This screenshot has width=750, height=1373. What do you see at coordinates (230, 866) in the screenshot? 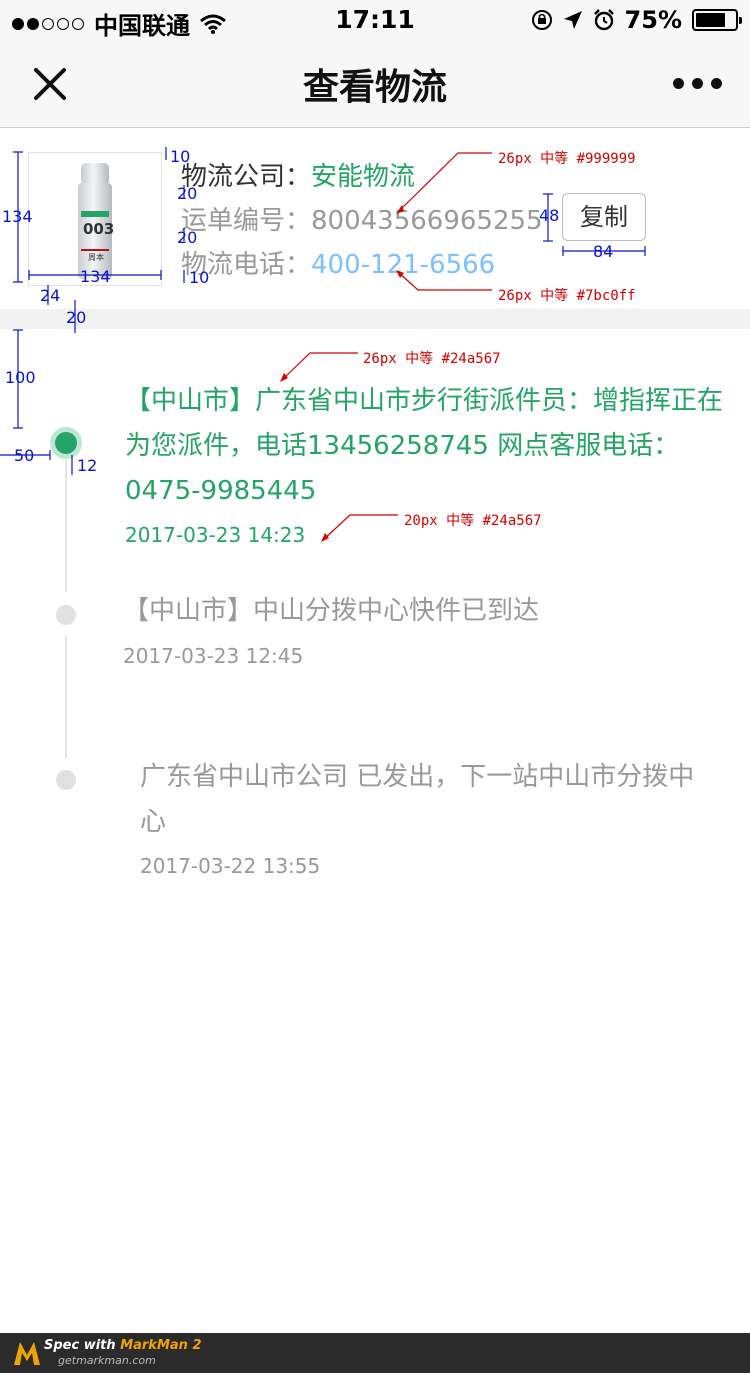
I see `entry-time: 2017-03-22 13:55` at bounding box center [230, 866].